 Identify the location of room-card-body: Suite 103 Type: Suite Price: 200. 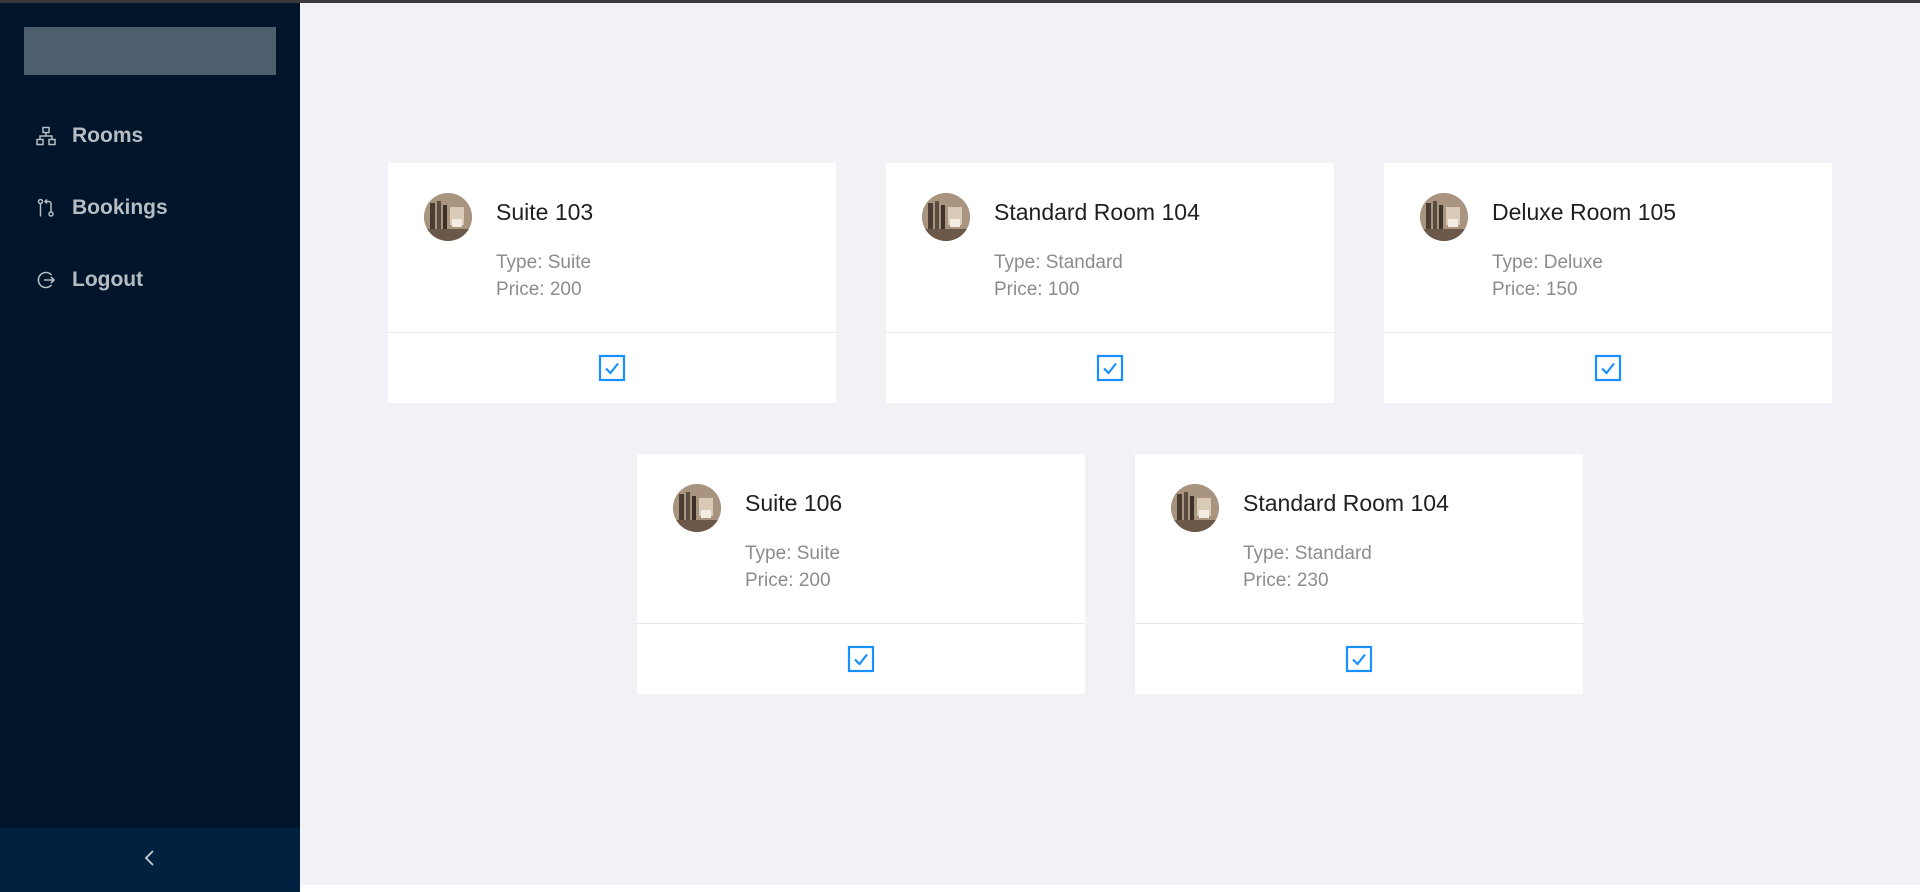
(612, 248).